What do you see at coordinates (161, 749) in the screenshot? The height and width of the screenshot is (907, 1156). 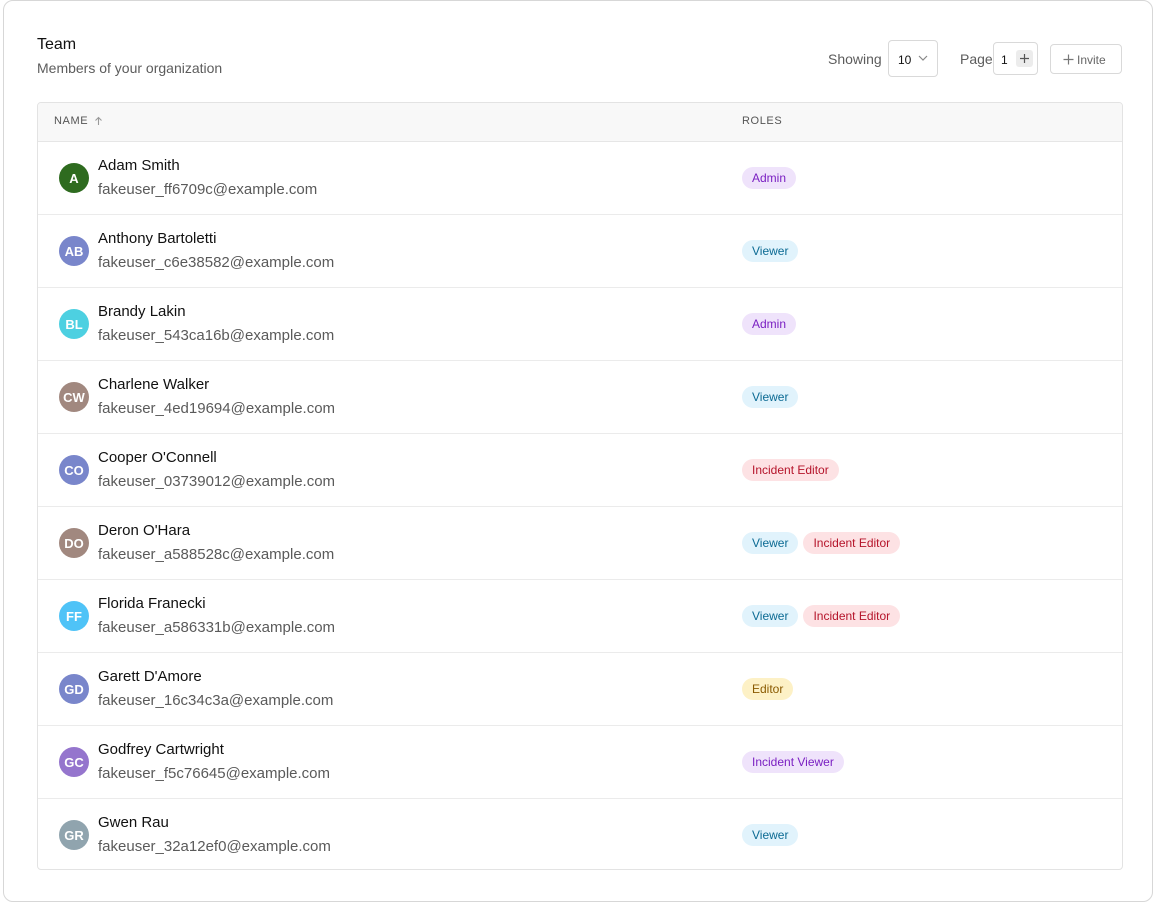 I see `member-name: Godfrey Cartwright` at bounding box center [161, 749].